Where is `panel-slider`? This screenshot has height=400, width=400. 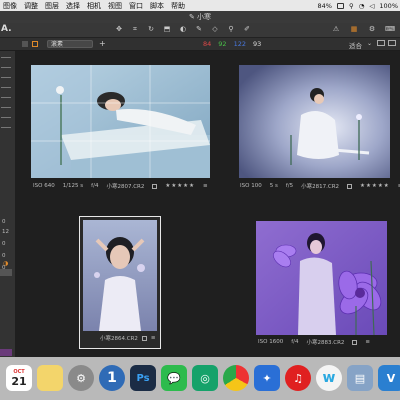 panel-slider is located at coordinates (6, 272).